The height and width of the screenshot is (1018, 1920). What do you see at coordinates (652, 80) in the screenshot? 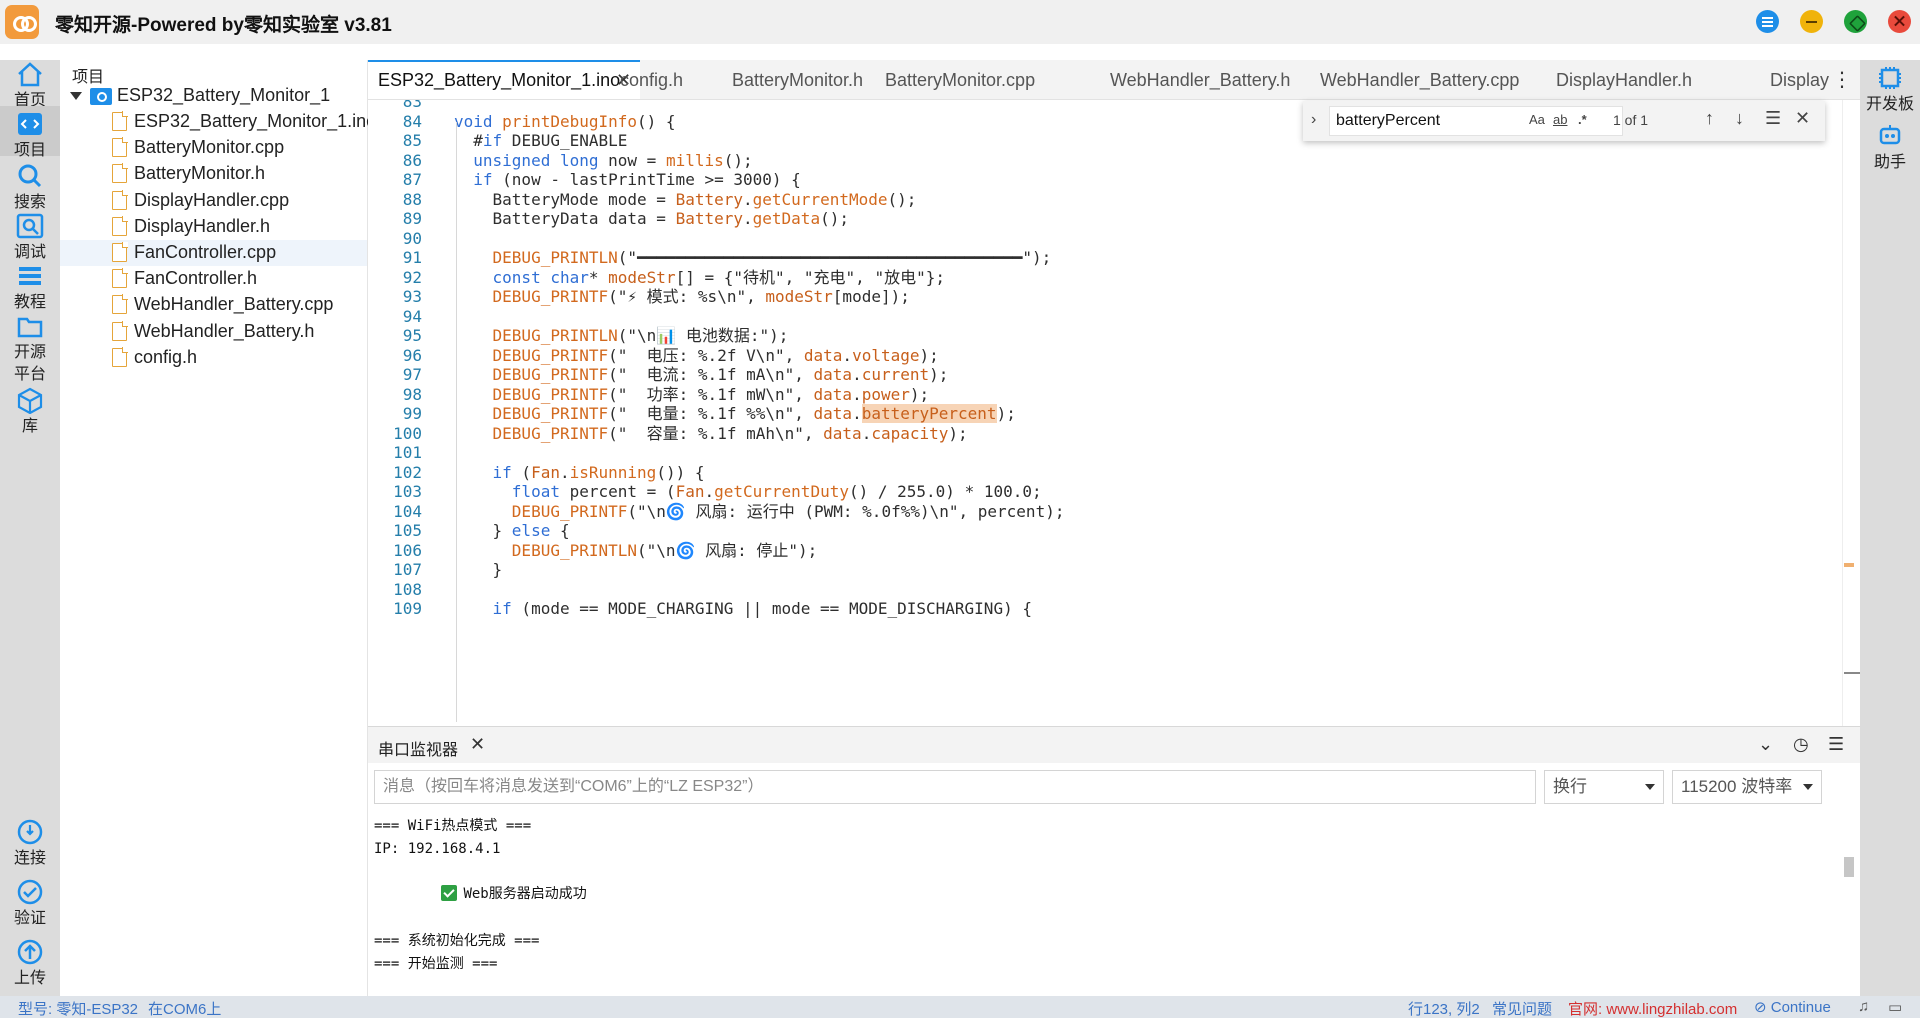
I see `tab-label: config.h` at bounding box center [652, 80].